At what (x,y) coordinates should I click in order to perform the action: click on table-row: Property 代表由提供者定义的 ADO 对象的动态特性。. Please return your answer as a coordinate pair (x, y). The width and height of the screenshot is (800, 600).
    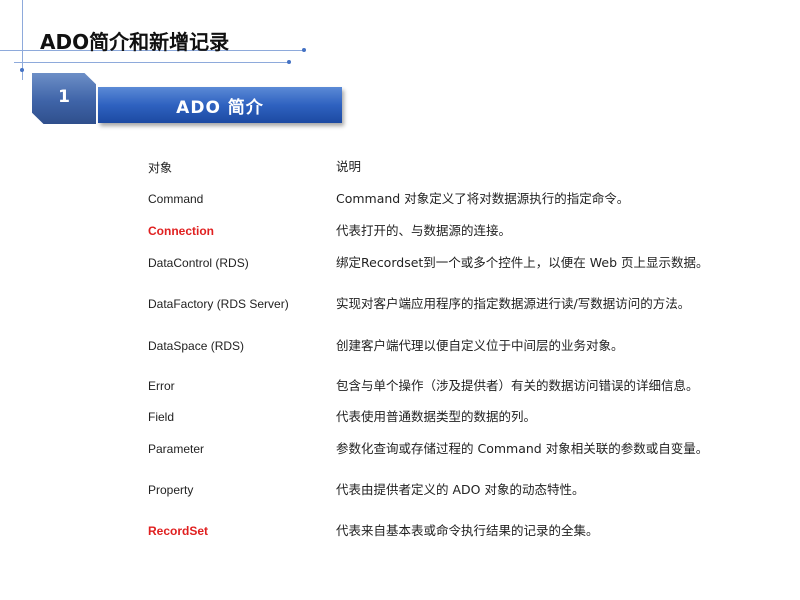
    Looking at the image, I should click on (448, 490).